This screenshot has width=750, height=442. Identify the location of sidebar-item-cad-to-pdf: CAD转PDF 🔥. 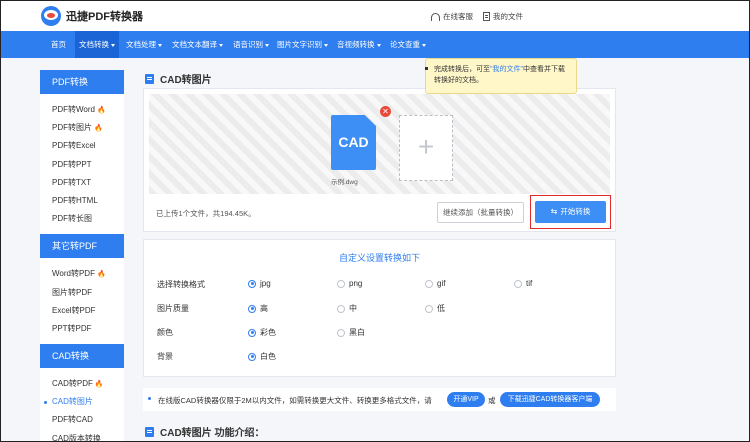
(82, 384).